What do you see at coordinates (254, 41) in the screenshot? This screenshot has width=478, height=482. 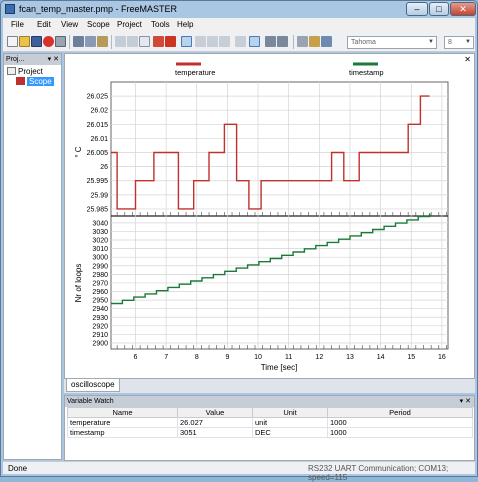 I see `grid-icon` at bounding box center [254, 41].